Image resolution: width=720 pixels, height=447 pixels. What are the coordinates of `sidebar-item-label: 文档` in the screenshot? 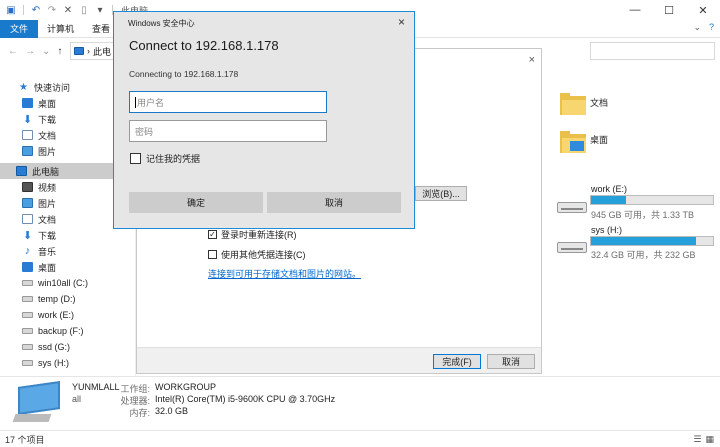 It's located at (47, 219).